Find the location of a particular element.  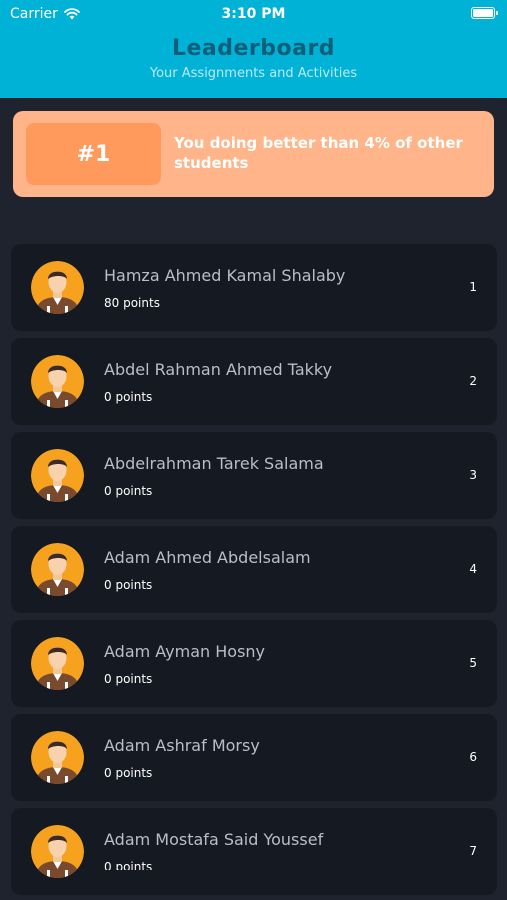

student-rank: 7 is located at coordinates (473, 851).